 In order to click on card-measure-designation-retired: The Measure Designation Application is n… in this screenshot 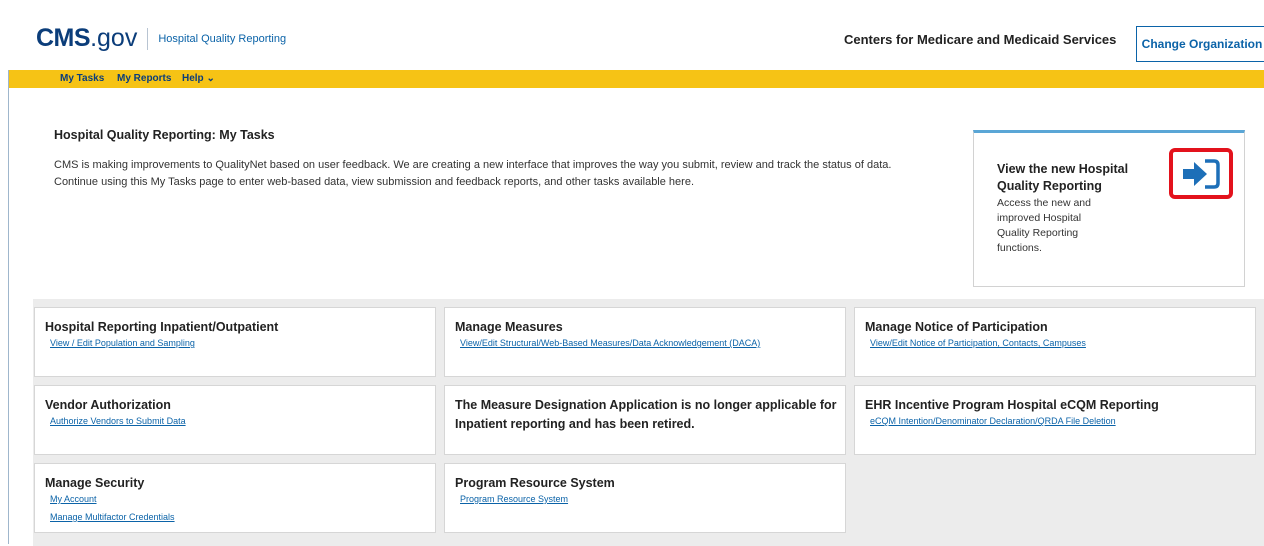, I will do `click(645, 420)`.